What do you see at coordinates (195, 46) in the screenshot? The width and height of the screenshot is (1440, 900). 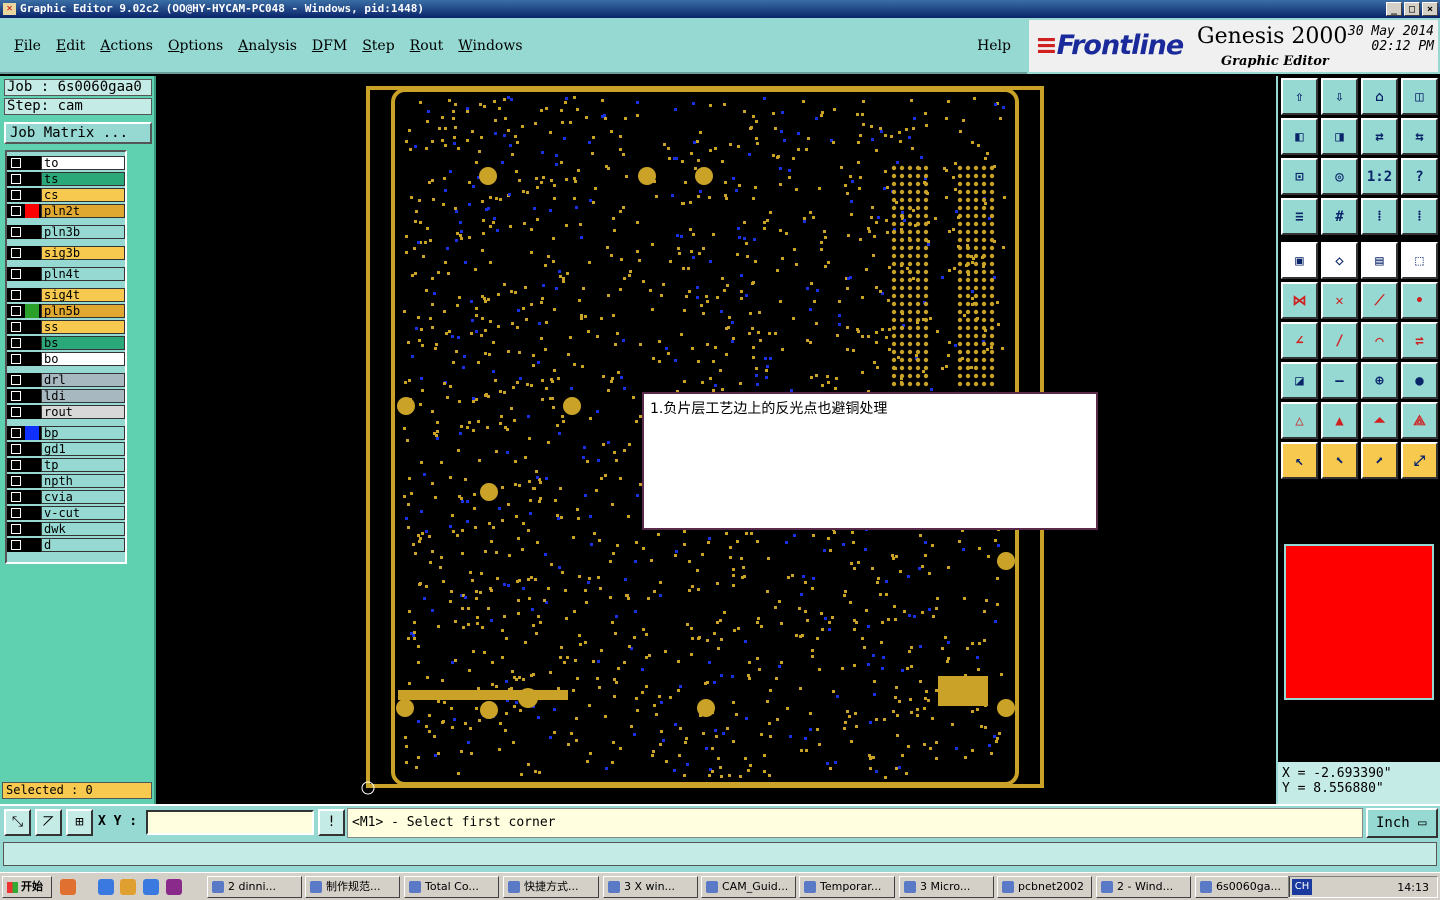 I see `menu-options: Options` at bounding box center [195, 46].